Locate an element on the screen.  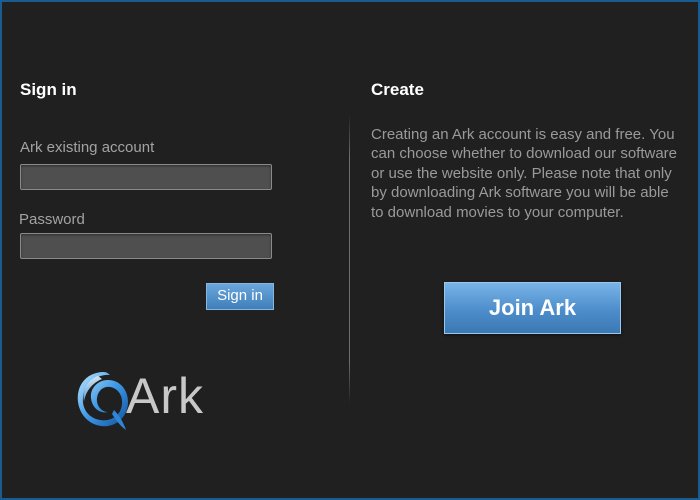
signin-button: Sign in is located at coordinates (240, 296).